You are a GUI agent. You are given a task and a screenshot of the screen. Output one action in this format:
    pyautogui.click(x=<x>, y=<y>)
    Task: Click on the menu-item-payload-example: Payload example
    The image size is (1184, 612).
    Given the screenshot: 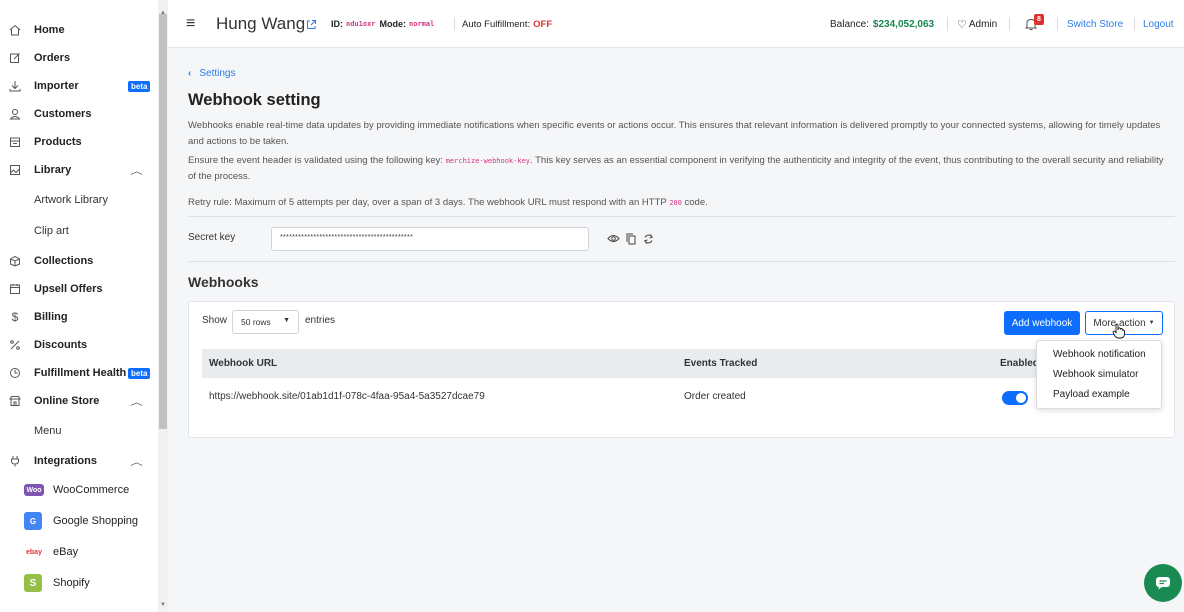 What is the action you would take?
    pyautogui.click(x=1091, y=394)
    